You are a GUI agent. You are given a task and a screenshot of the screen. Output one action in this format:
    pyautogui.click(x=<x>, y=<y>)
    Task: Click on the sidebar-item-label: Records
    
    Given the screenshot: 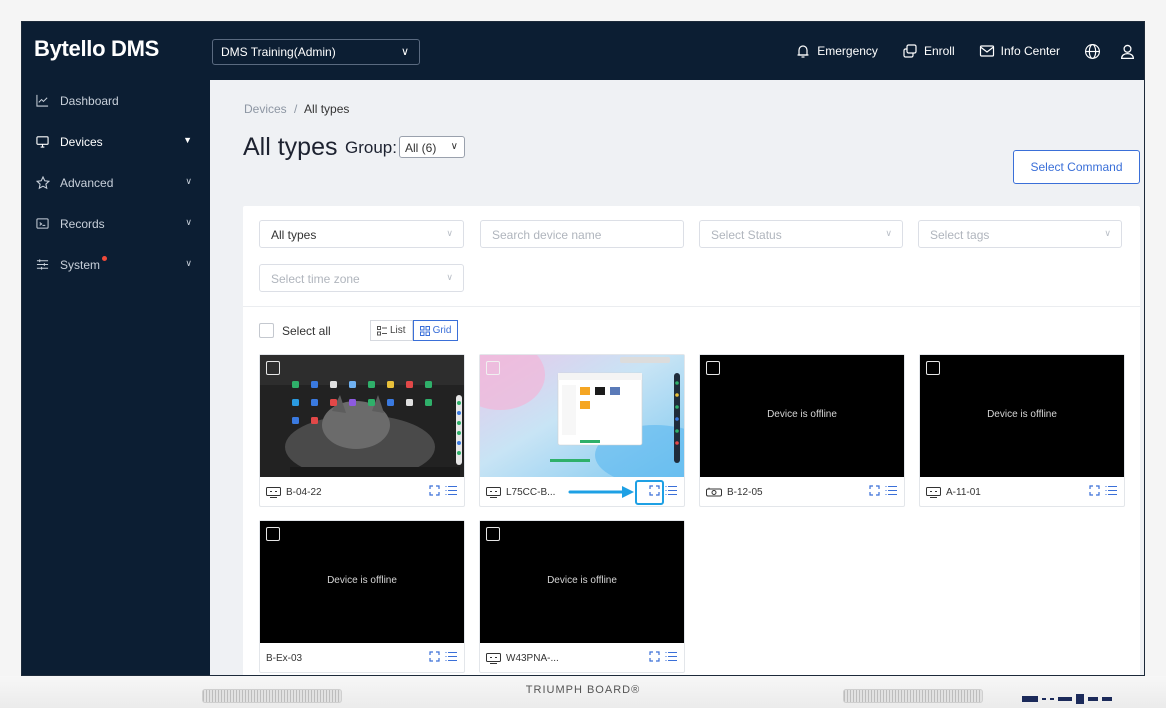 What is the action you would take?
    pyautogui.click(x=82, y=223)
    